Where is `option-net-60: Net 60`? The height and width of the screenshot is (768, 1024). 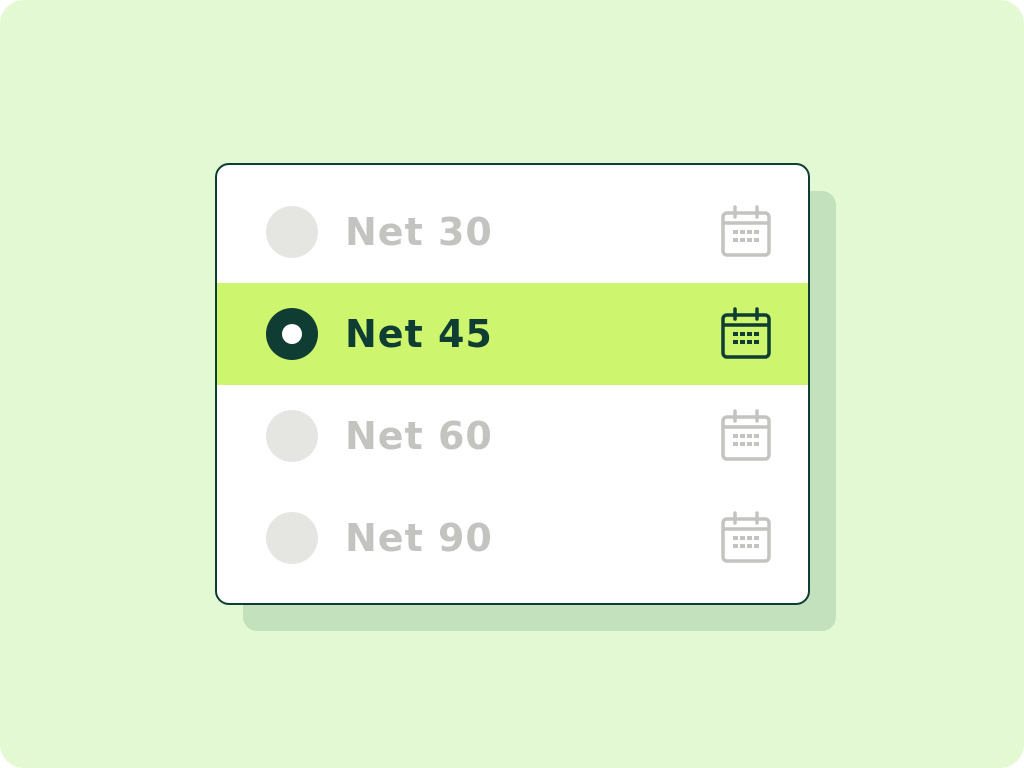 option-net-60: Net 60 is located at coordinates (512, 436).